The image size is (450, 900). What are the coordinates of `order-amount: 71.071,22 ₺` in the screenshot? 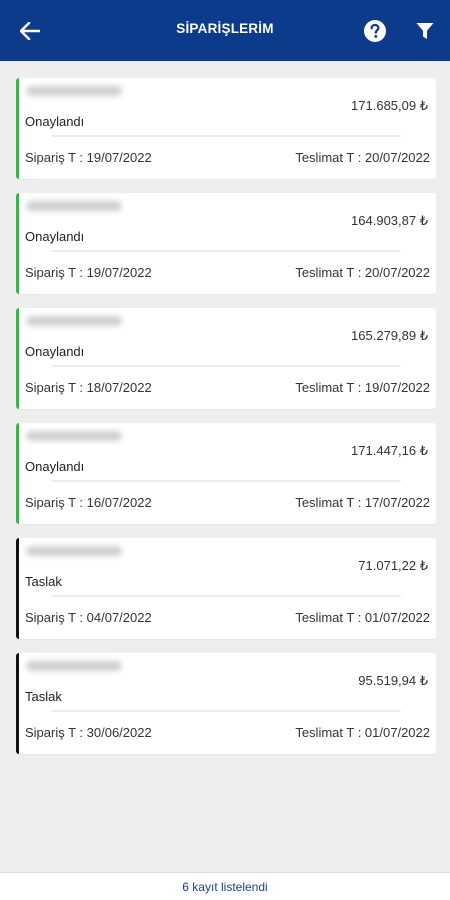 It's located at (393, 565).